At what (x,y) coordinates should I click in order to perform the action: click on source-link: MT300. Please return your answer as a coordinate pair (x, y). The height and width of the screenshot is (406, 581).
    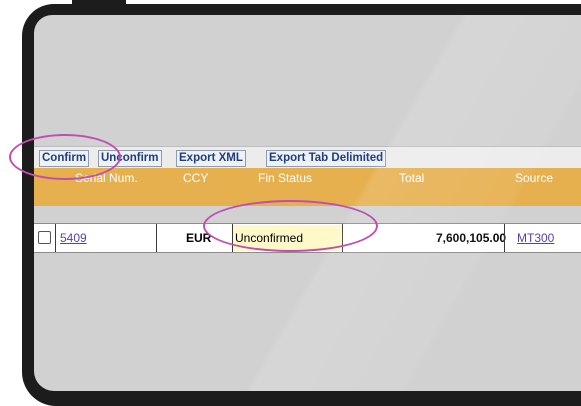
    Looking at the image, I should click on (535, 238).